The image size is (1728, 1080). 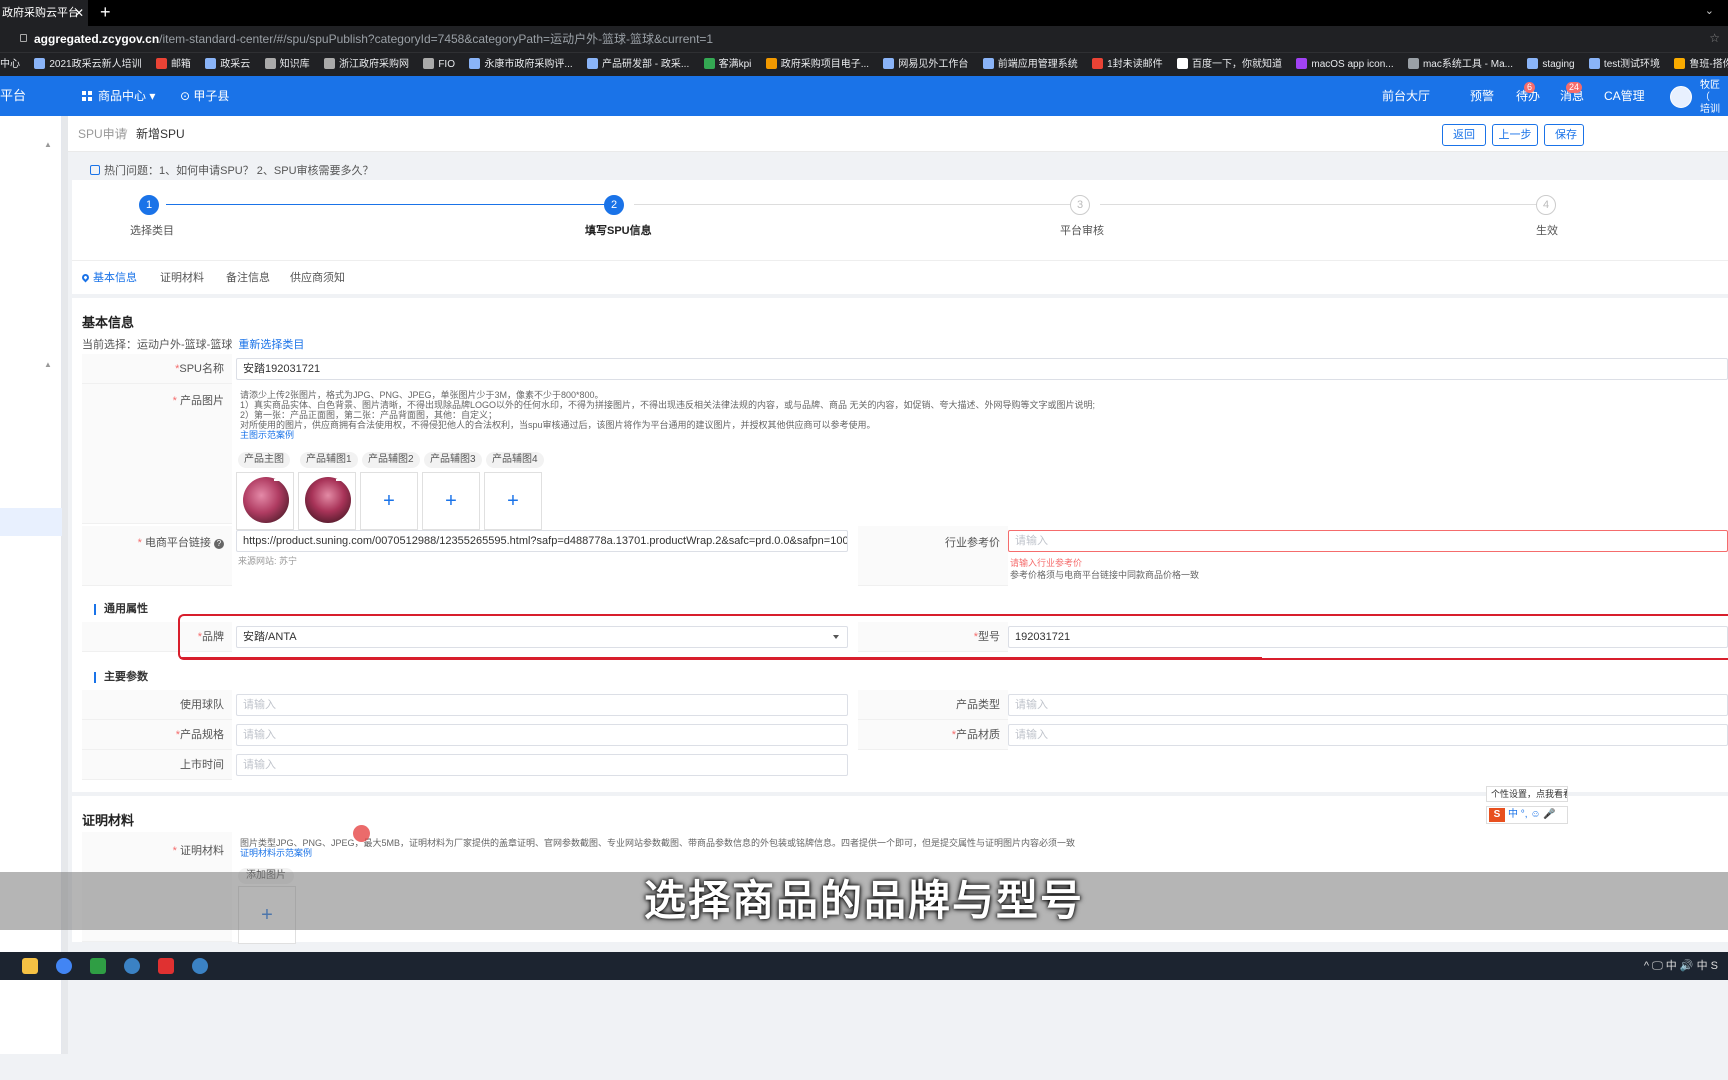 I want to click on org-selector: ⊙ 甲子县, so click(x=204, y=96).